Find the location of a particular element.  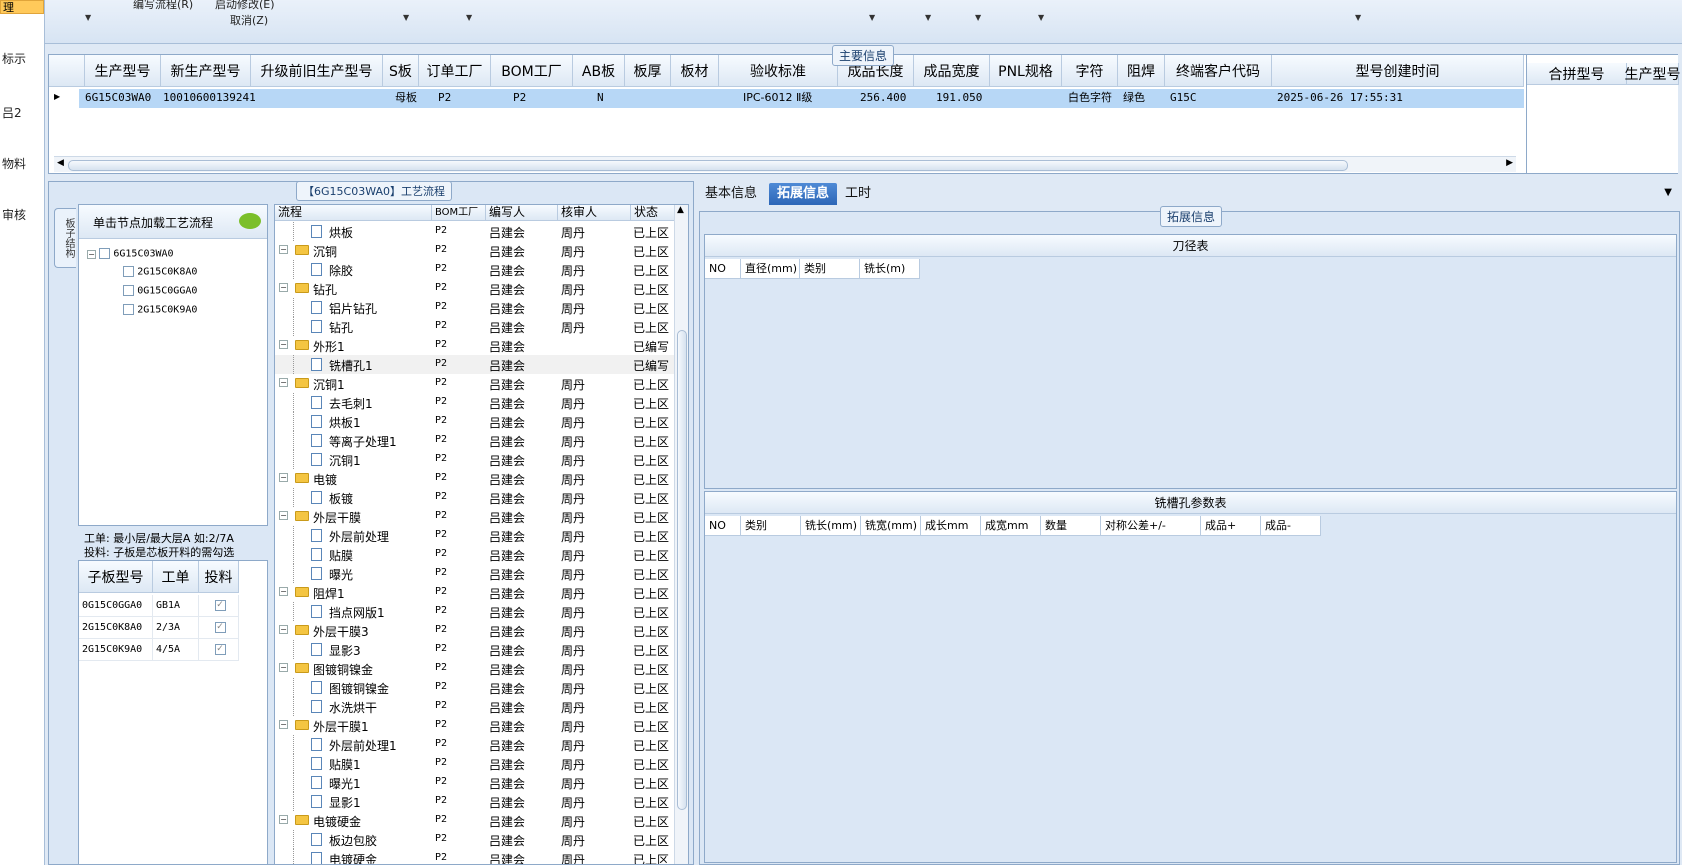

flow-step-row: 烘板 P2 吕建会 周丹 已上区 is located at coordinates (475, 231).